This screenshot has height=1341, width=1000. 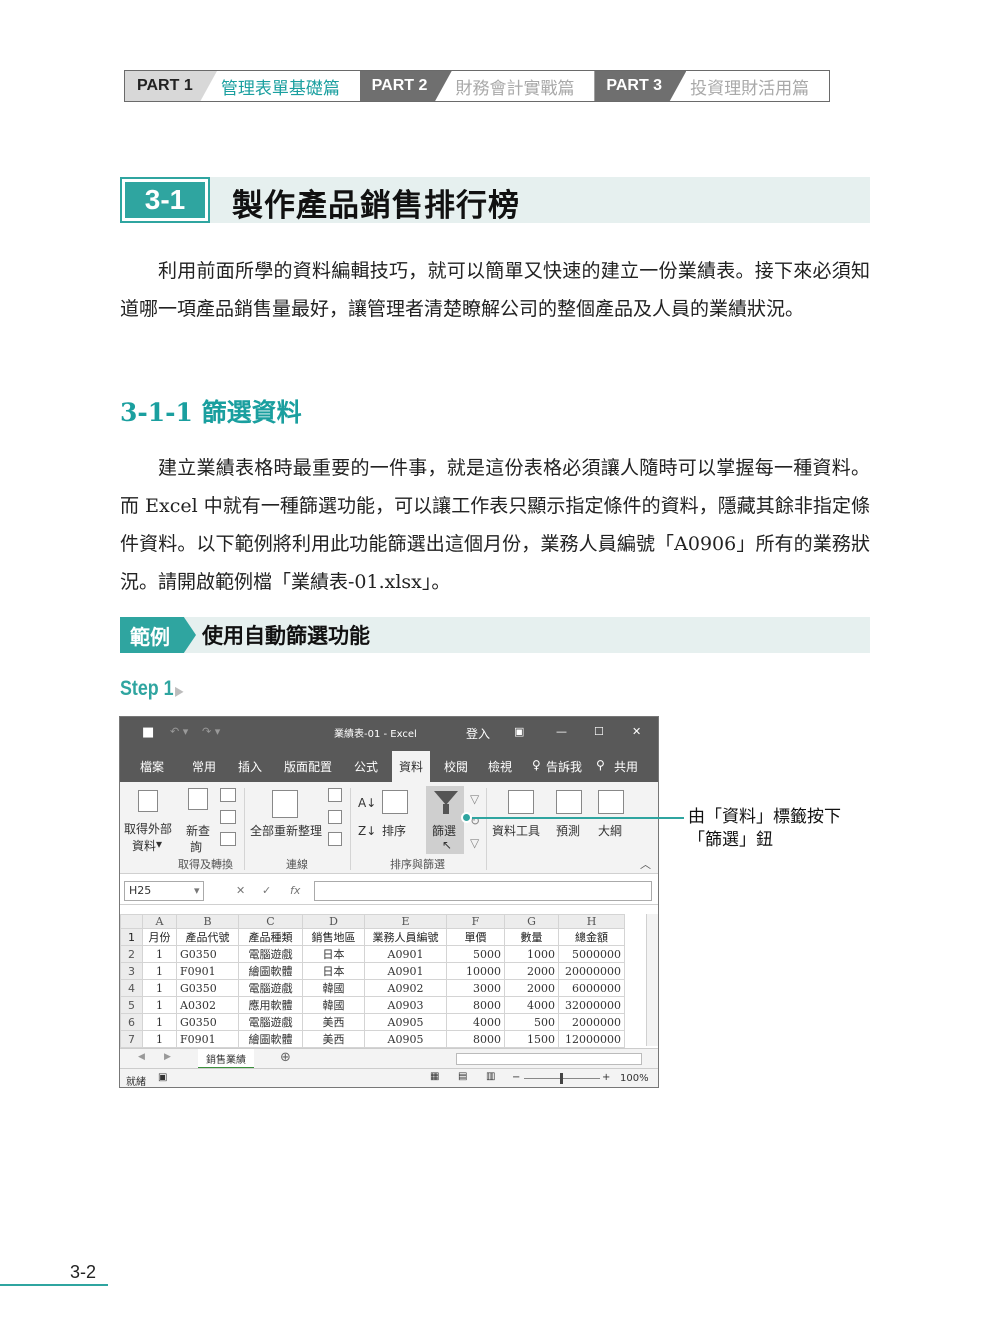 What do you see at coordinates (286, 830) in the screenshot?
I see `refresh-all-button: 全部重新整理` at bounding box center [286, 830].